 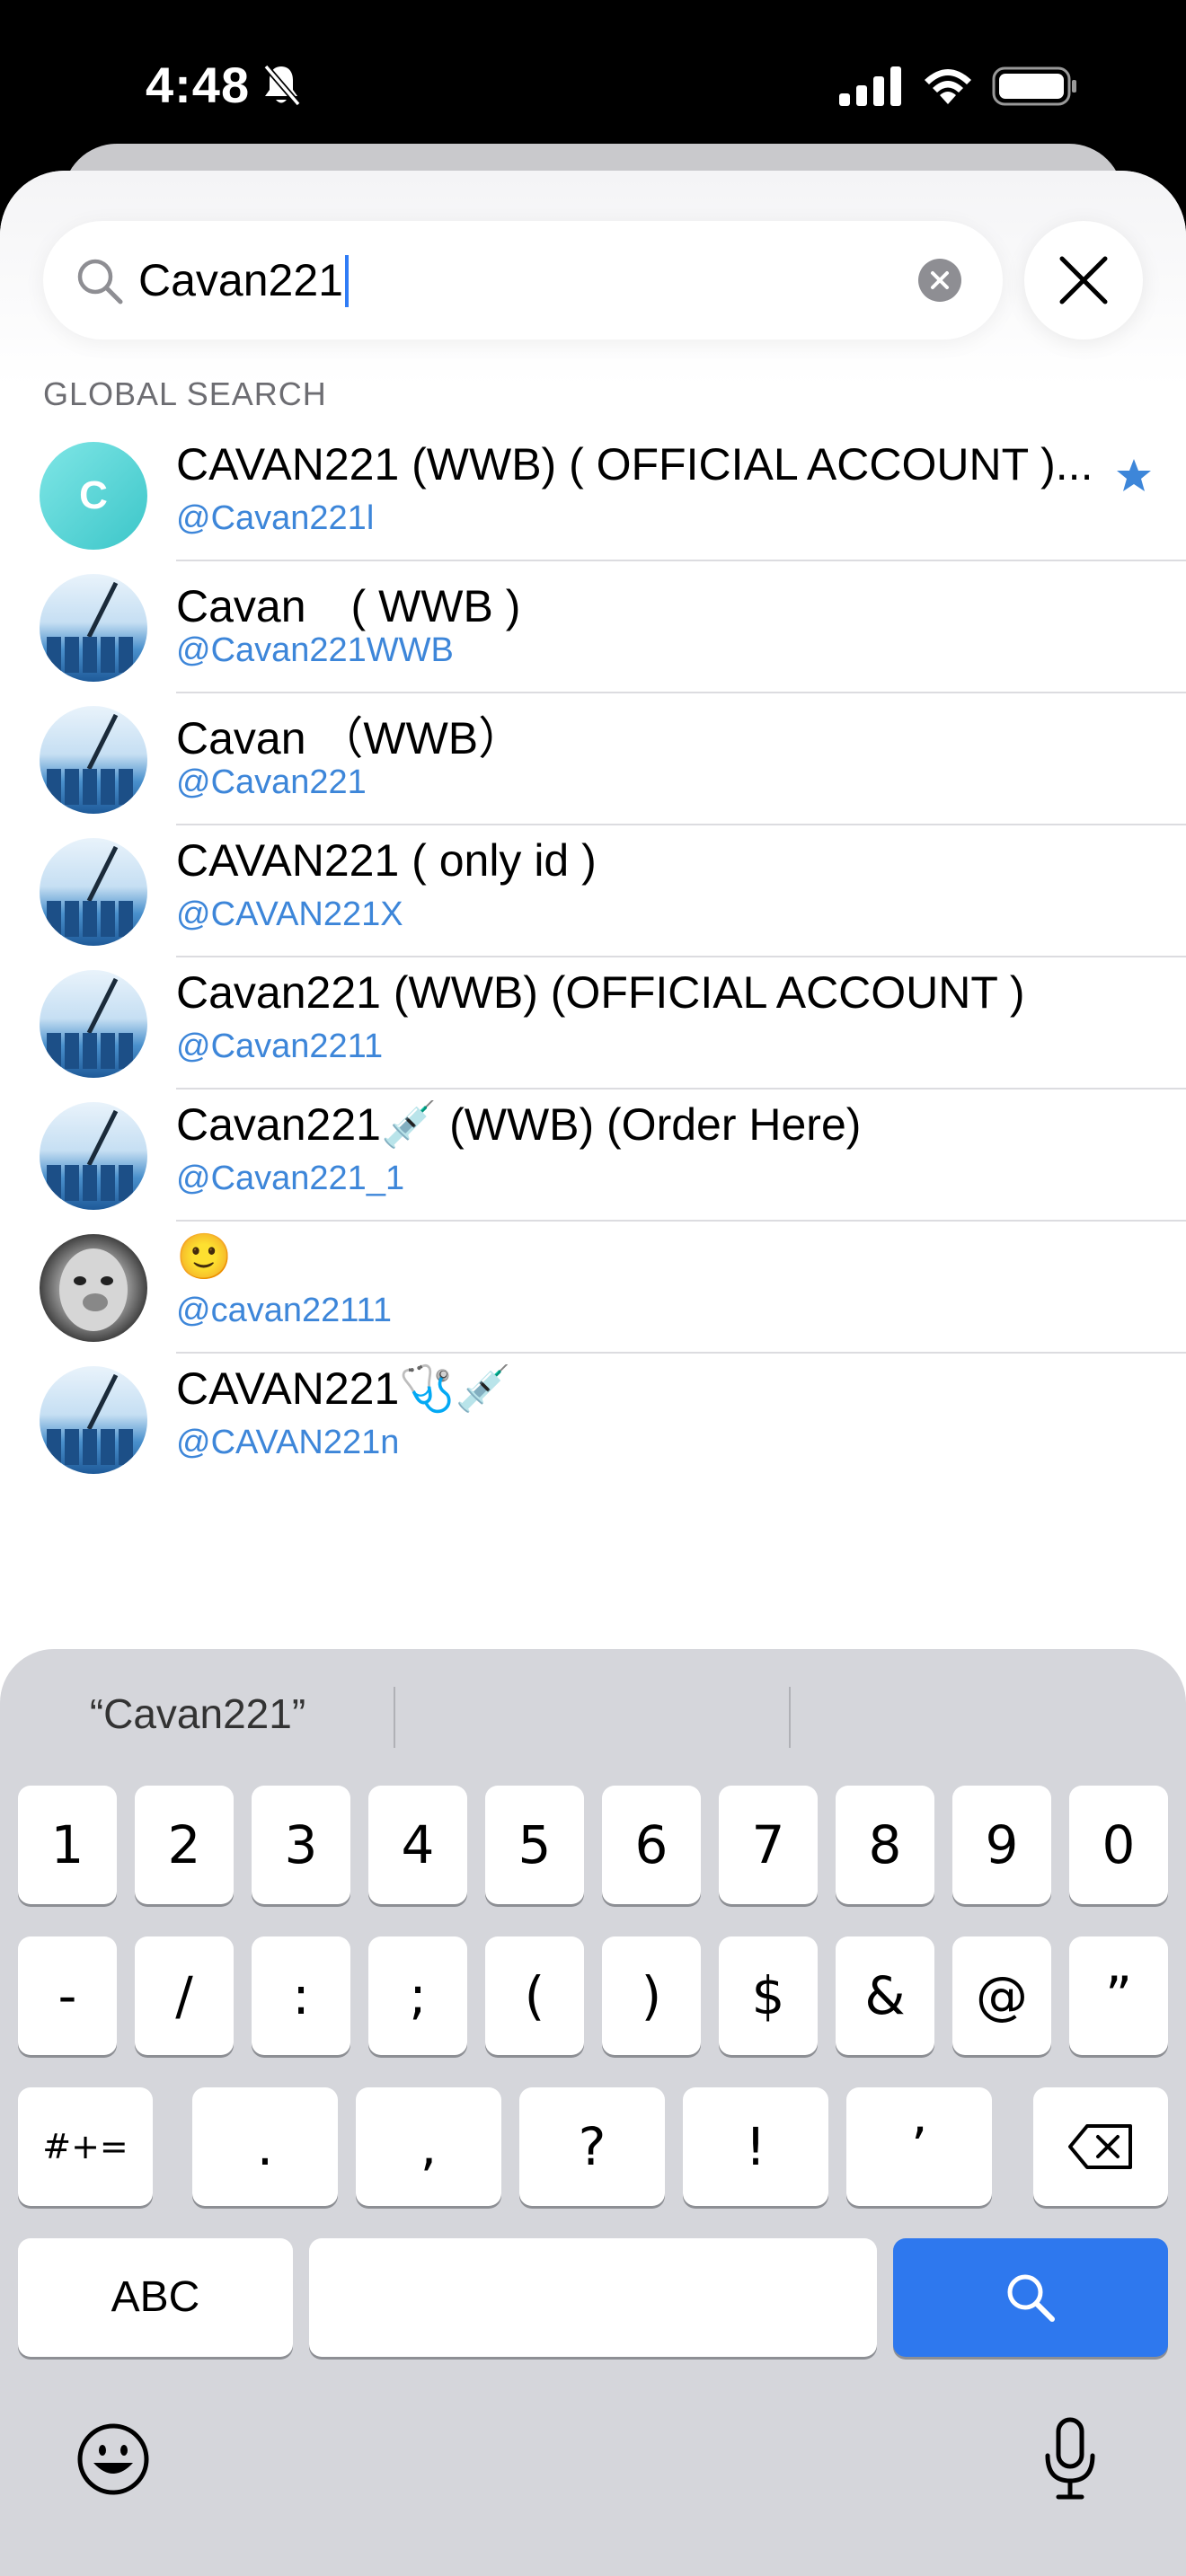 I want to click on result-handle: @Cavan221l, so click(x=275, y=518).